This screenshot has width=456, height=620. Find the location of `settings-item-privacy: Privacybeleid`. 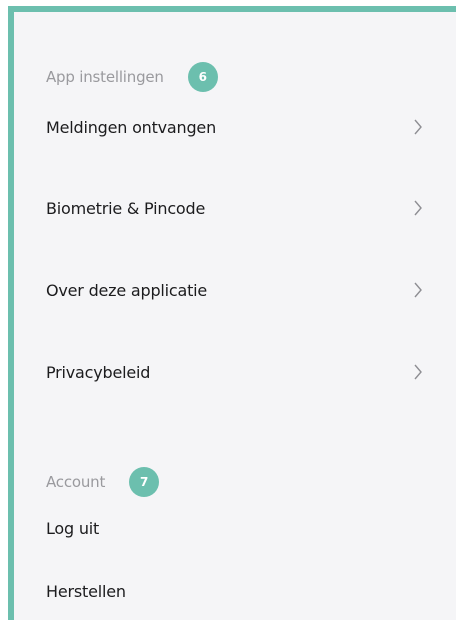

settings-item-privacy: Privacybeleid is located at coordinates (236, 372).